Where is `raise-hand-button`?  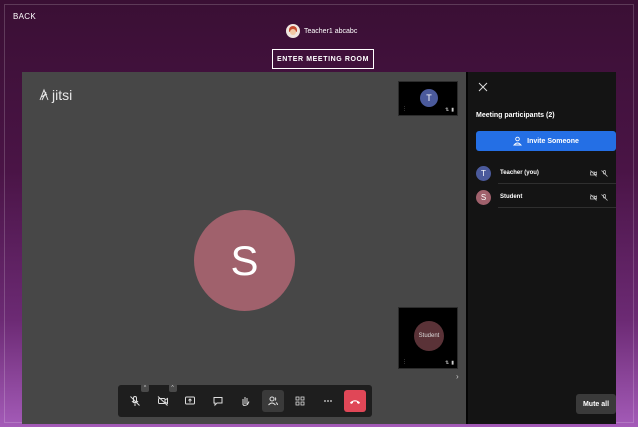
raise-hand-button is located at coordinates (245, 401).